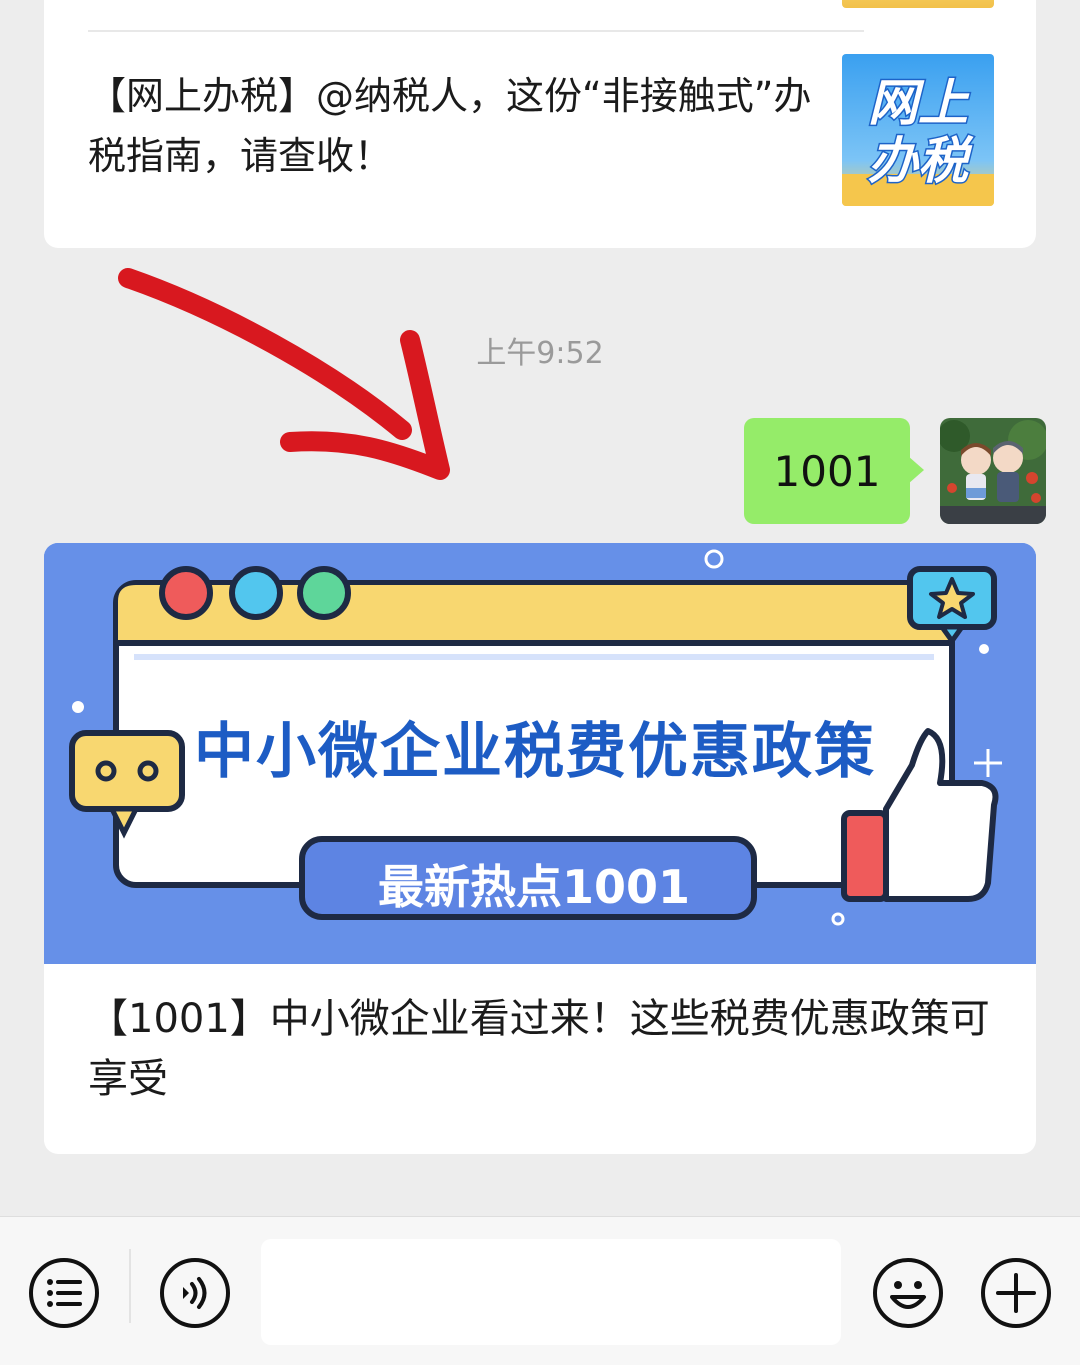 The width and height of the screenshot is (1080, 1365). I want to click on voice-icon, so click(195, 1293).